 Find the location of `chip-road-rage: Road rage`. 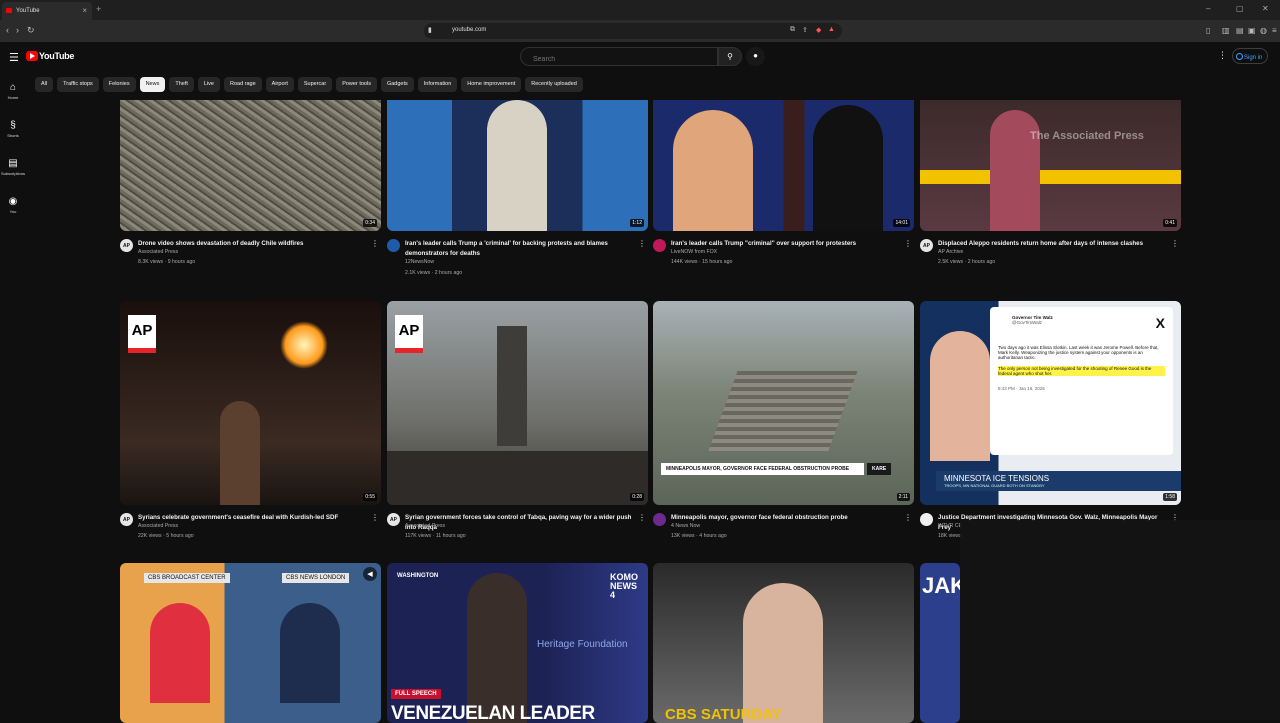

chip-road-rage: Road rage is located at coordinates (242, 84).